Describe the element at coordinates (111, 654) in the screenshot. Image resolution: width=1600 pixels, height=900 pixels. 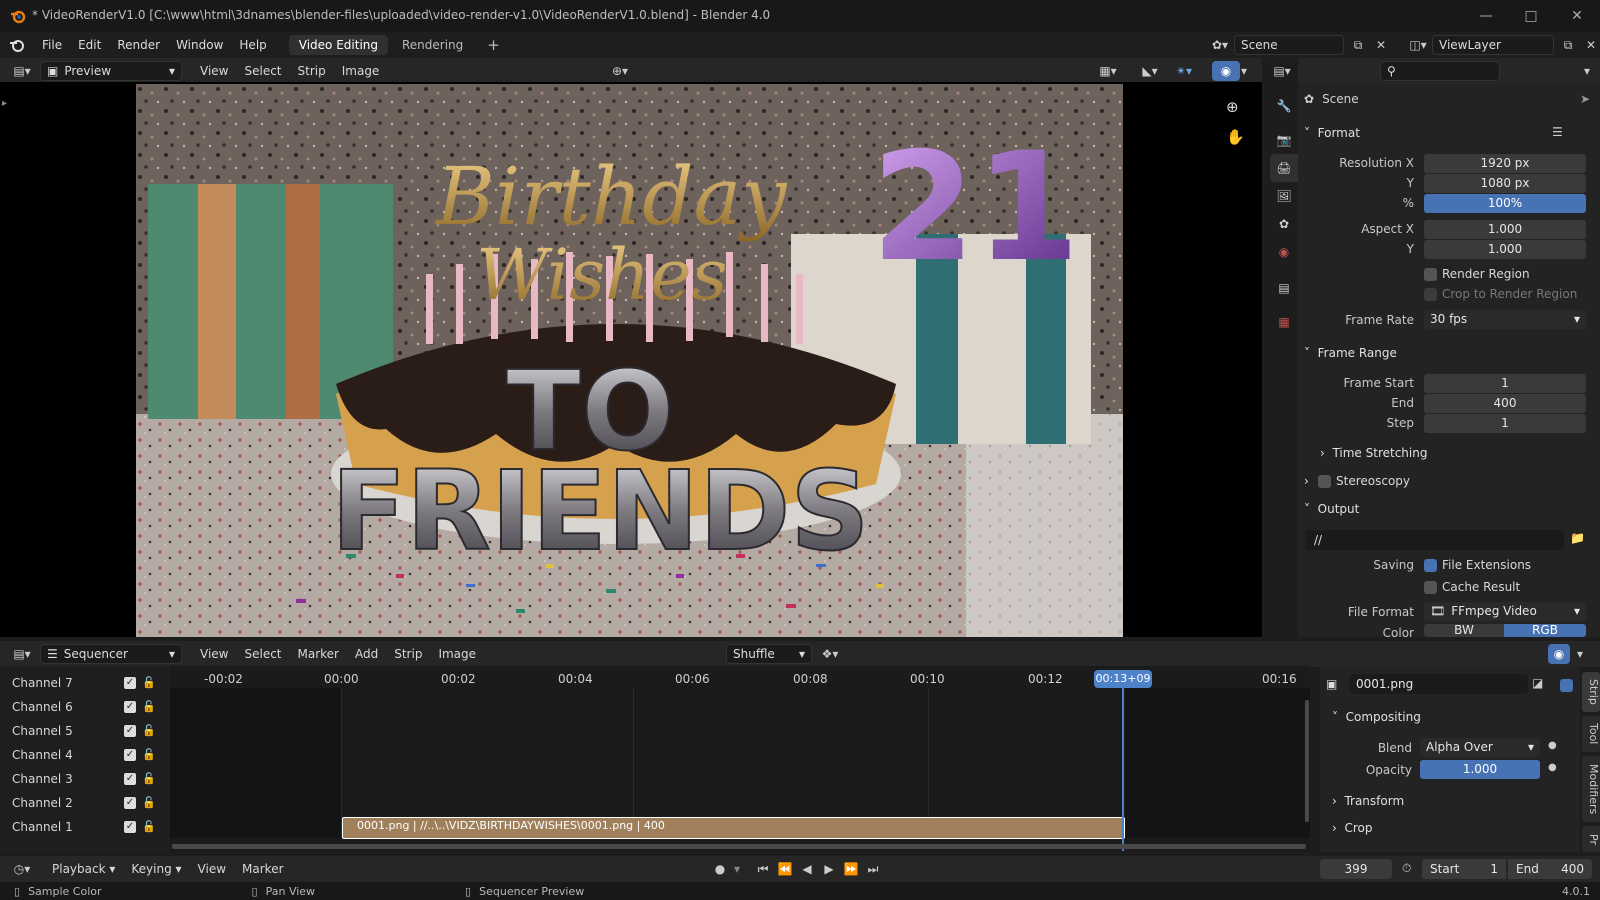
I see `sequencer-mode-dropdown: ☰ Sequencer ▾` at that location.